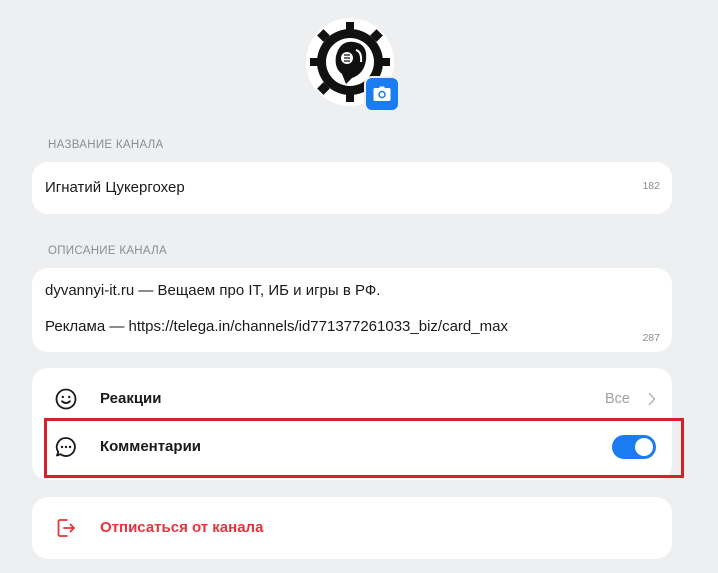  What do you see at coordinates (115, 187) in the screenshot?
I see `channel-name-input: Игнатий Цукергохер` at bounding box center [115, 187].